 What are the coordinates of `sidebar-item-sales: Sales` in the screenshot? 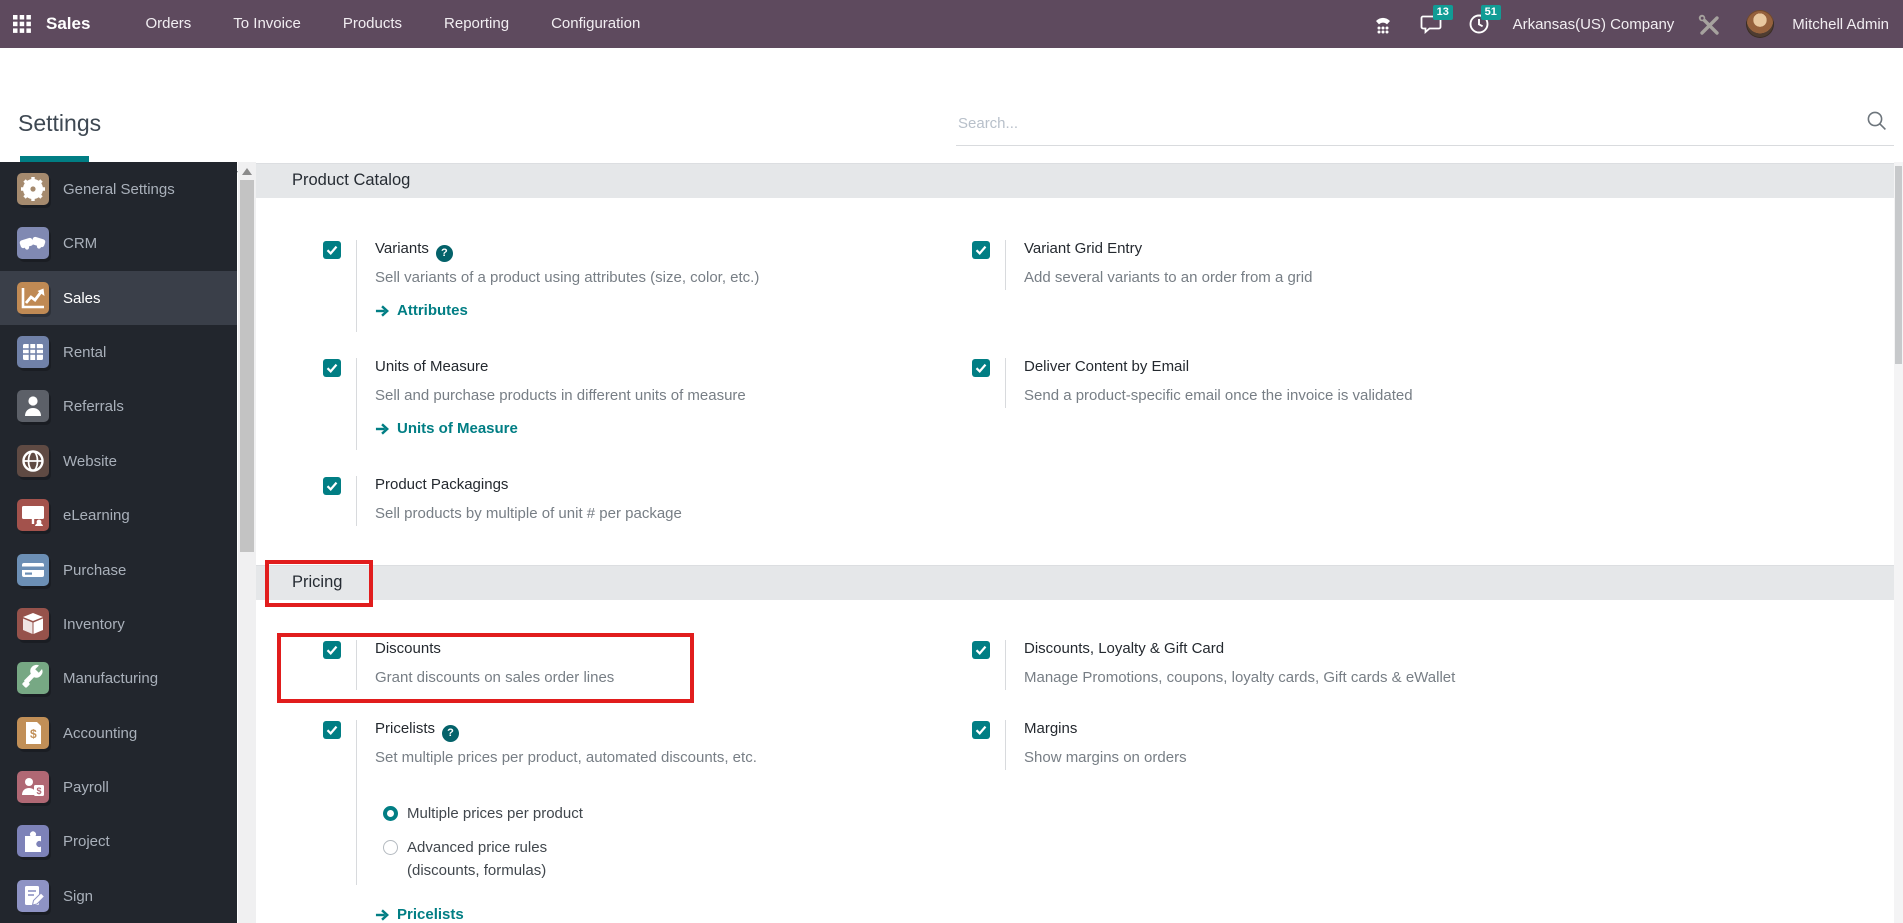 It's located at (118, 298).